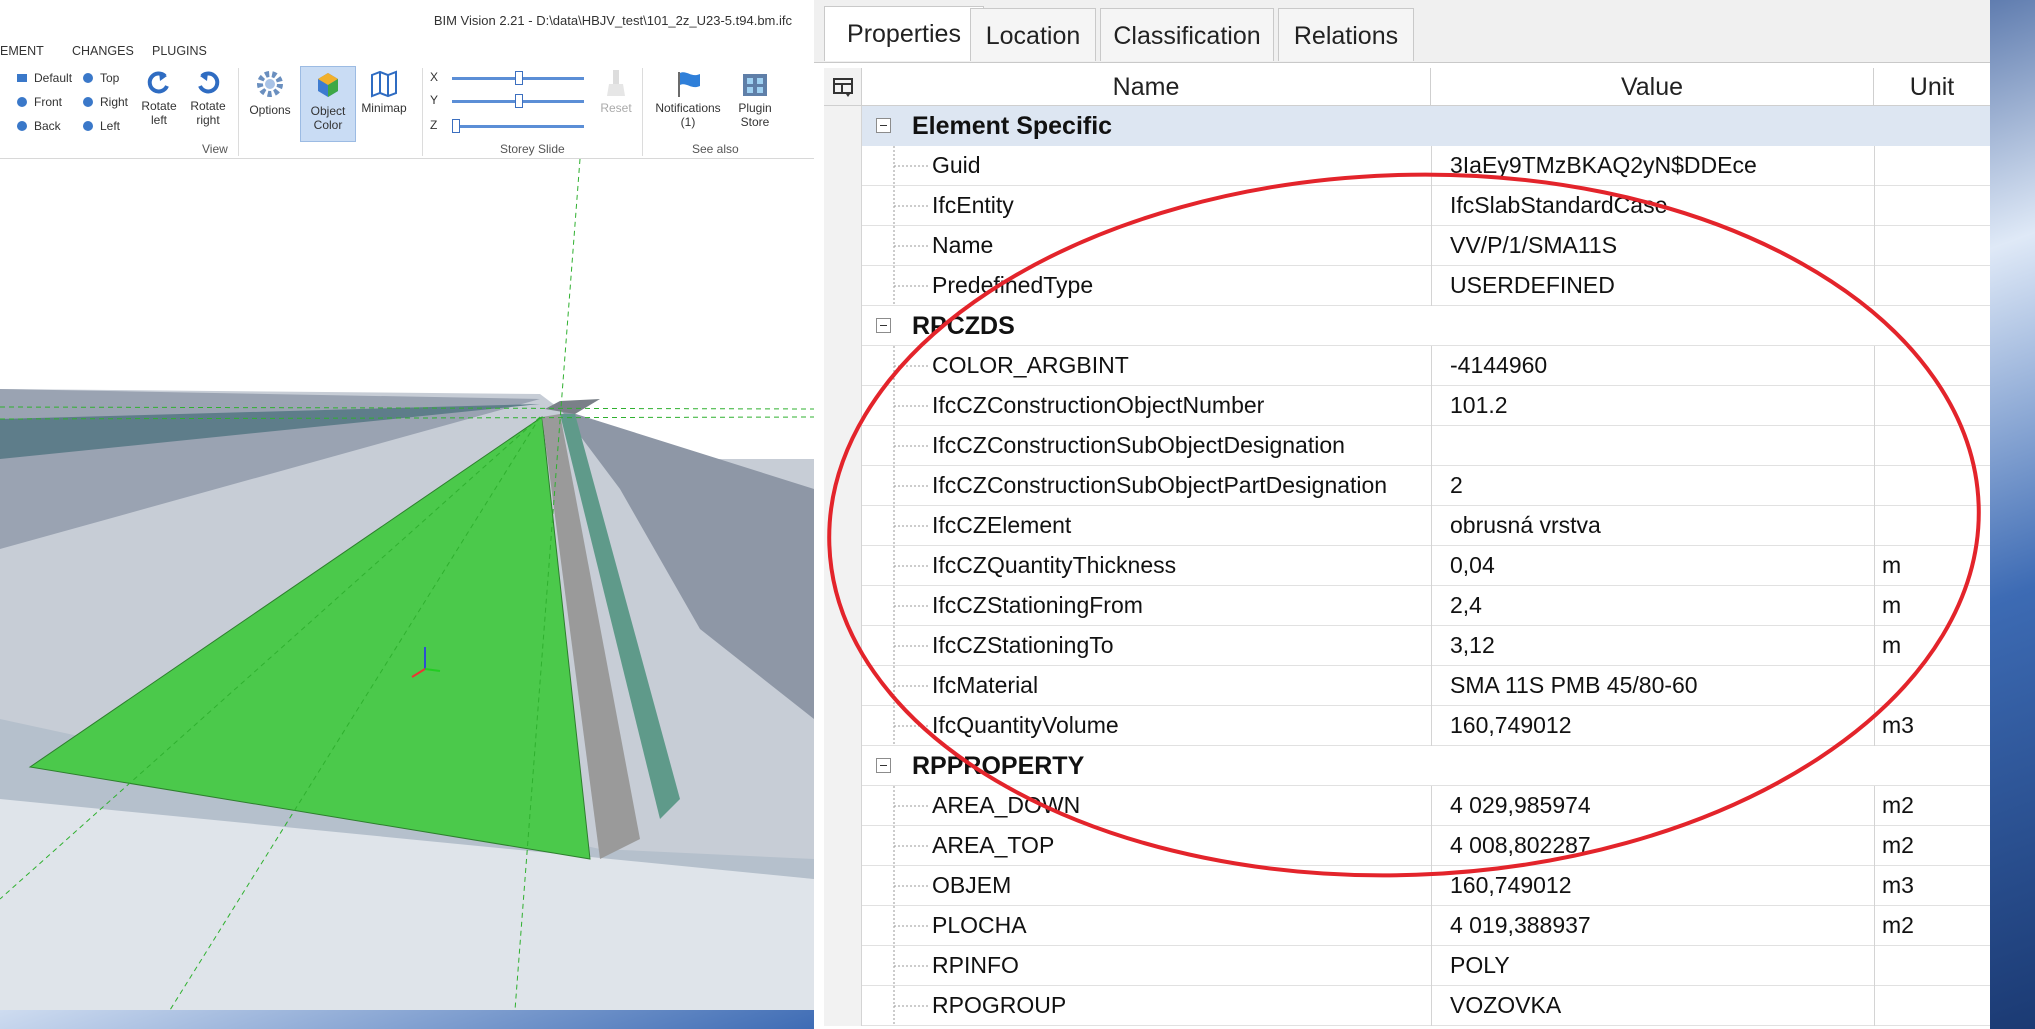 This screenshot has width=2035, height=1029. Describe the element at coordinates (48, 102) in the screenshot. I see `view-front-button: Front` at that location.